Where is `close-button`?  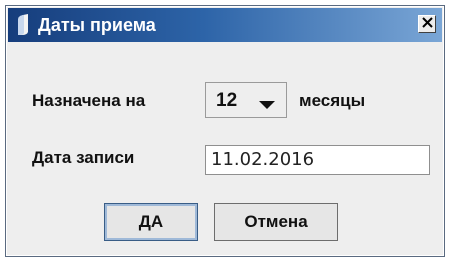
close-button is located at coordinates (427, 24).